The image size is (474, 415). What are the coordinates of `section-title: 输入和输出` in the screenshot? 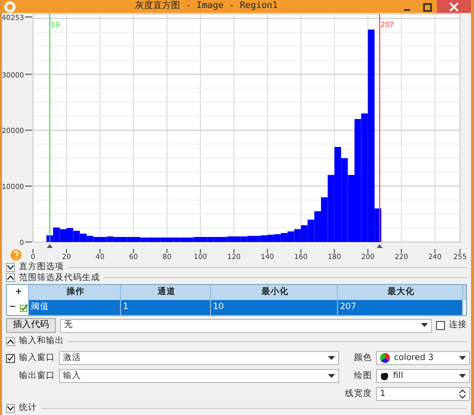 It's located at (41, 341).